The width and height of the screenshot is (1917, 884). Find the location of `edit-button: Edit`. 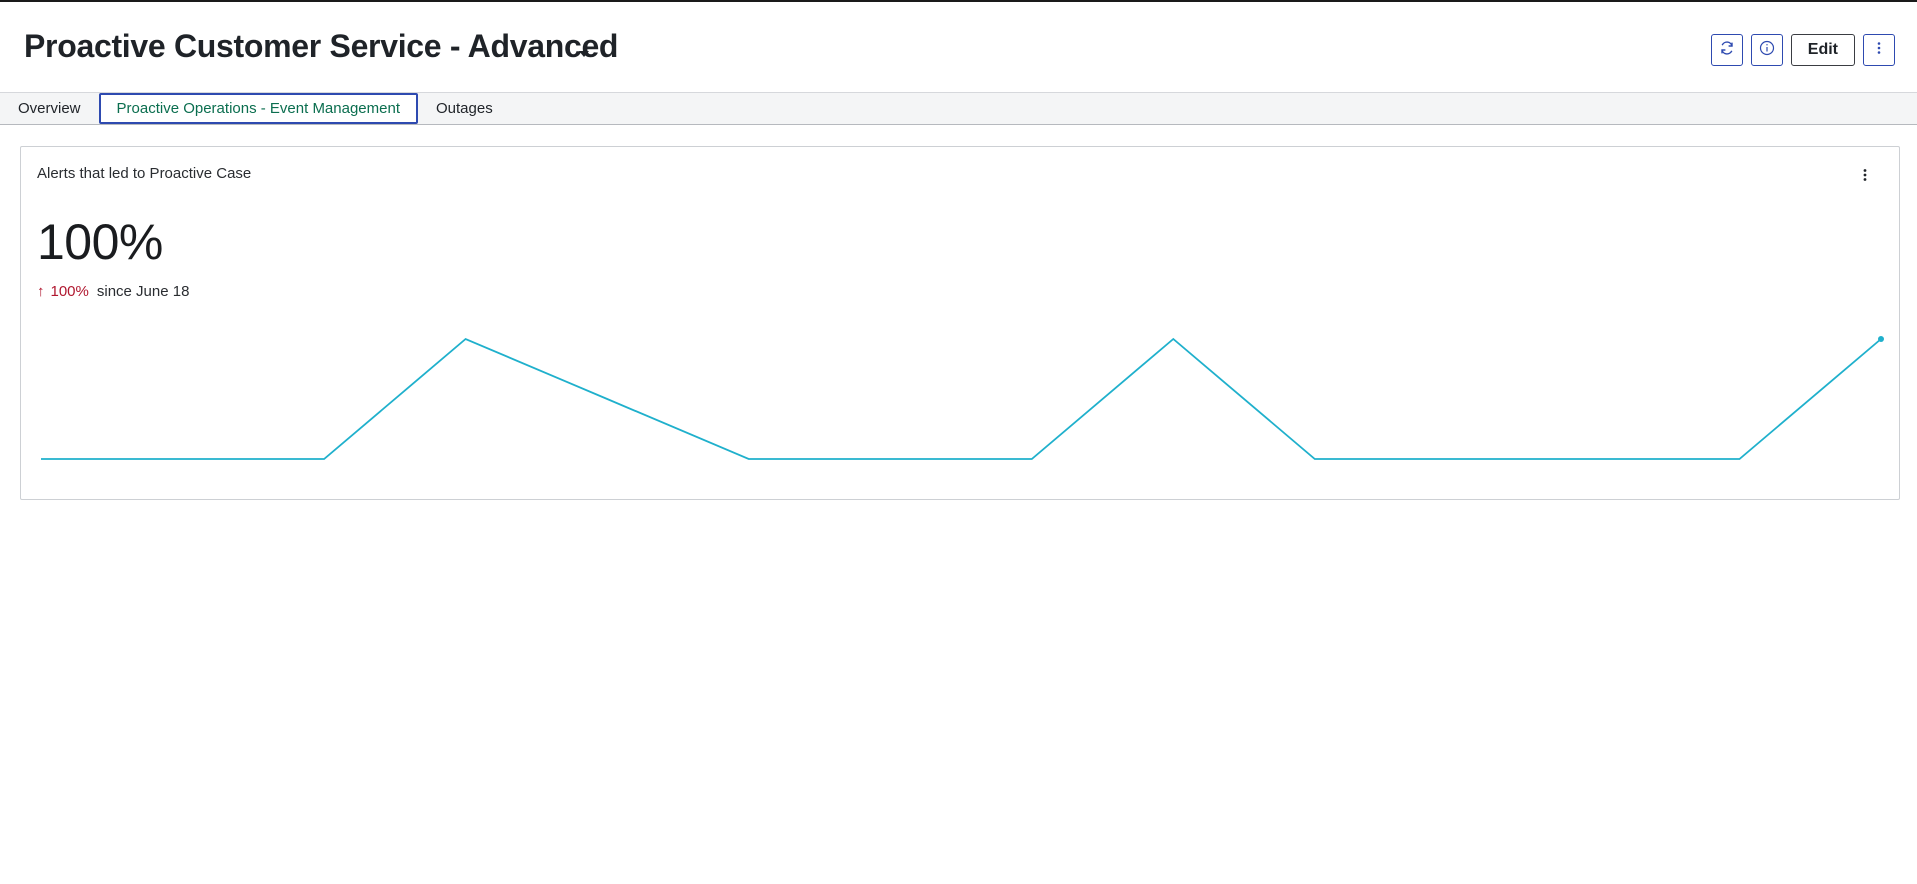

edit-button: Edit is located at coordinates (1822, 50).